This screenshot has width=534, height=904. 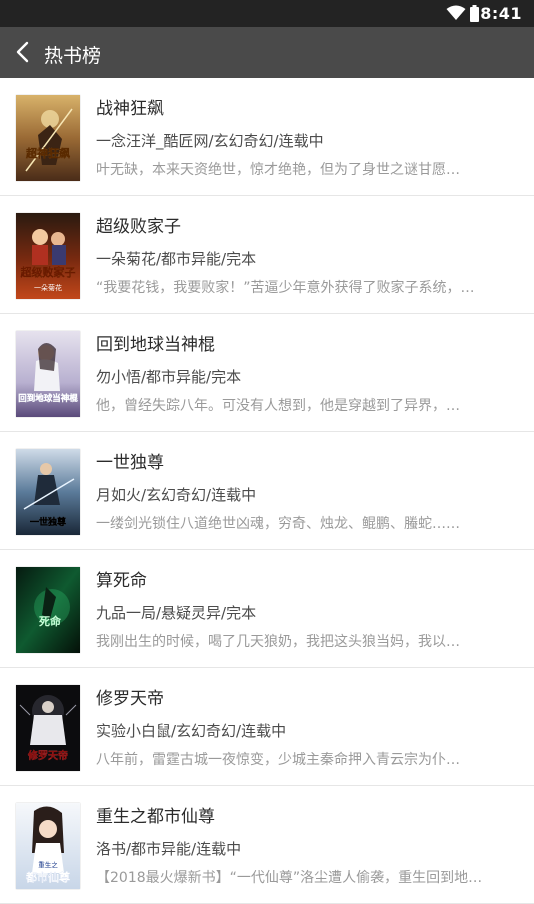 I want to click on battery-icon, so click(x=474, y=13).